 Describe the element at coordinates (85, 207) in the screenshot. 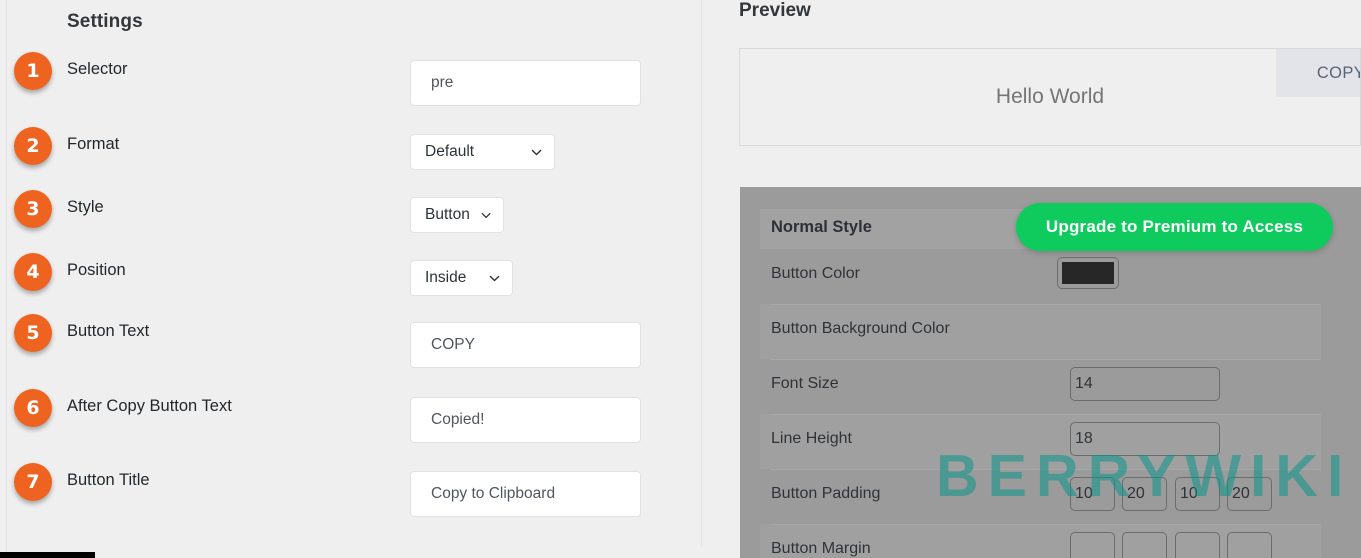

I see `setting-label-style: Style` at that location.